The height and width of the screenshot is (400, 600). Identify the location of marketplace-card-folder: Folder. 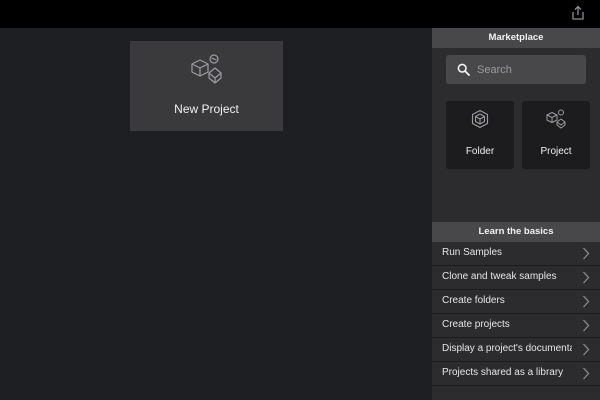
(480, 135).